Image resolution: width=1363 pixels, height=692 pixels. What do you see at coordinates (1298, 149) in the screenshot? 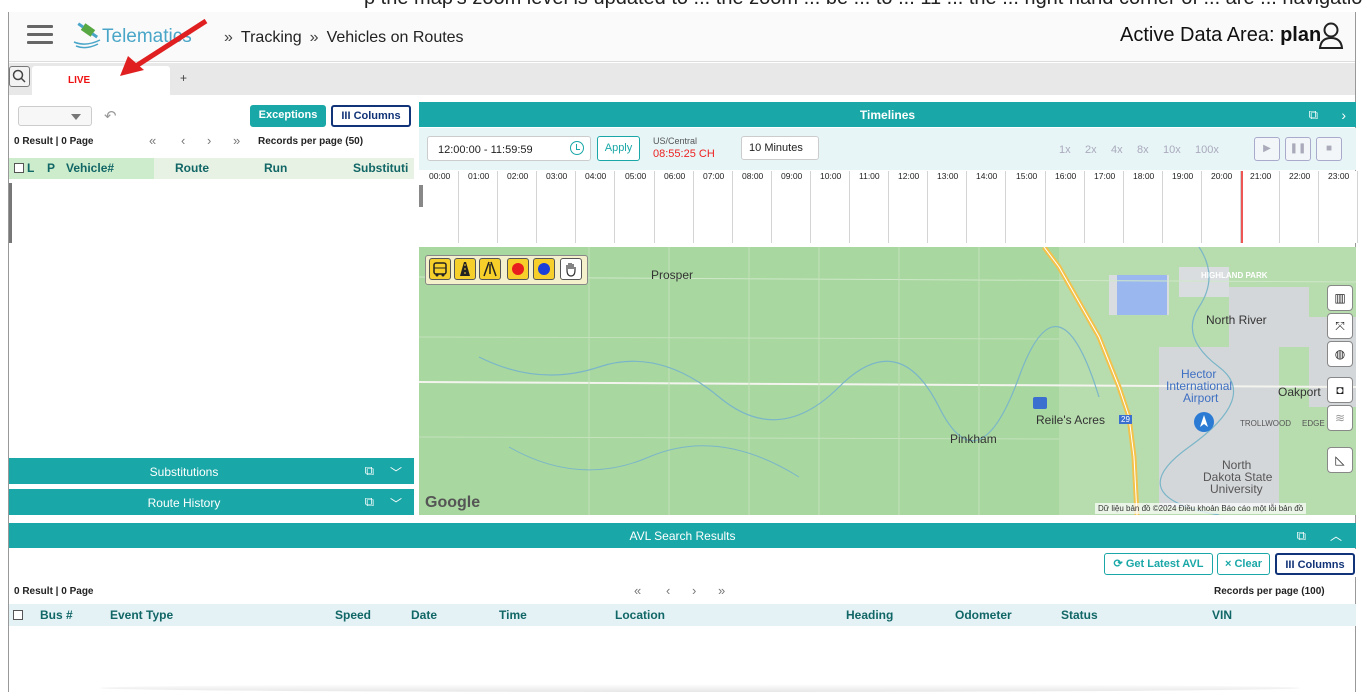
I see `pause-icon: ❚❚` at bounding box center [1298, 149].